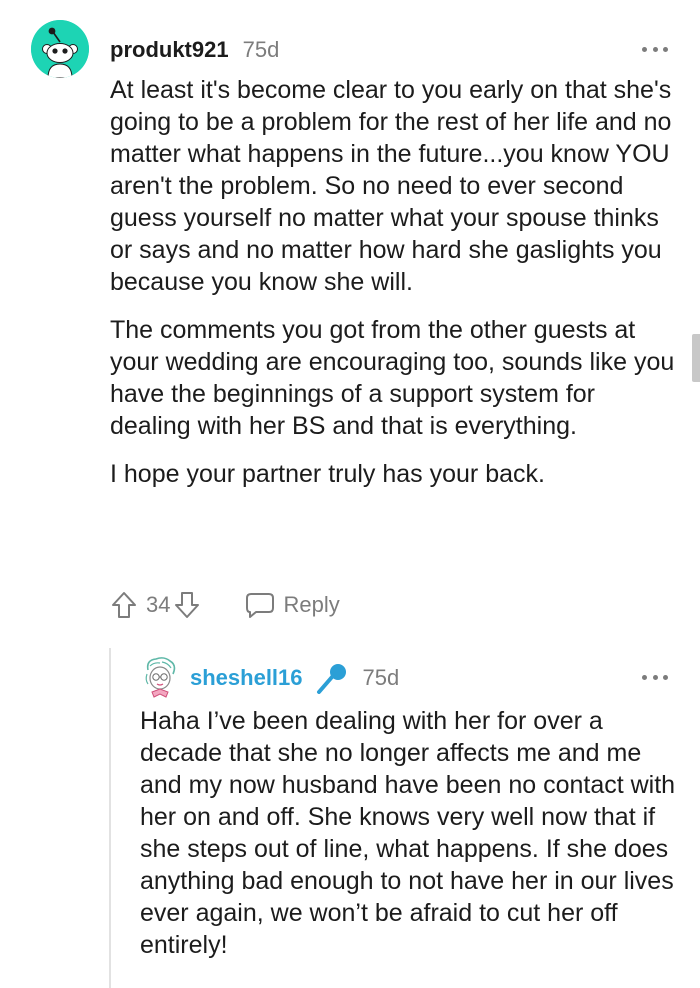  I want to click on user-avatar, so click(60, 49).